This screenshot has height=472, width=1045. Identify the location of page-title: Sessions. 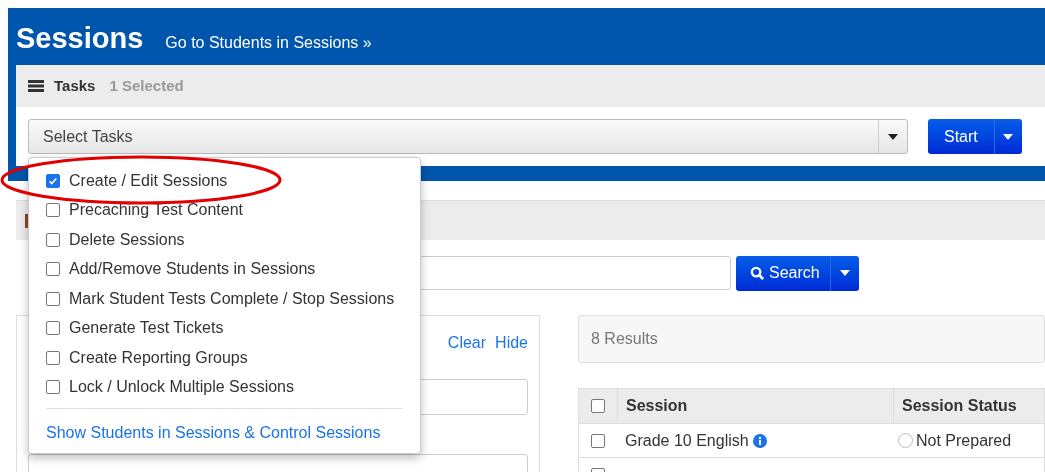
(80, 38).